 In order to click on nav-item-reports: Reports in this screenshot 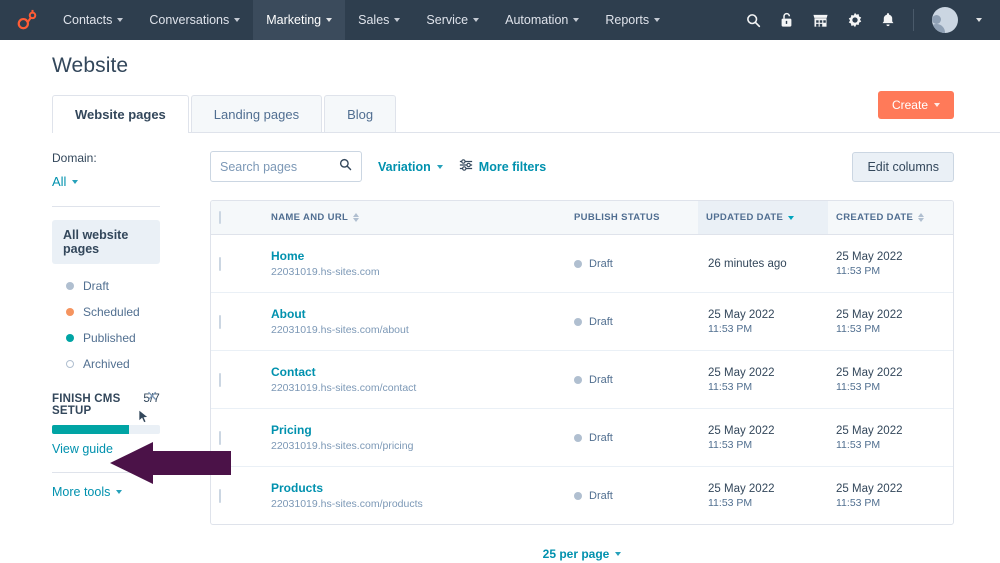, I will do `click(632, 20)`.